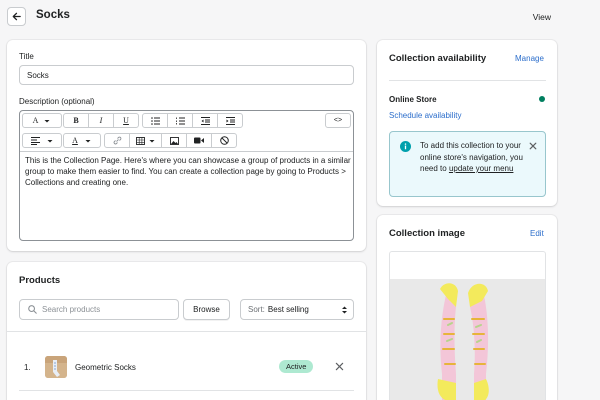 The image size is (600, 400). I want to click on availability-divider, so click(467, 80).